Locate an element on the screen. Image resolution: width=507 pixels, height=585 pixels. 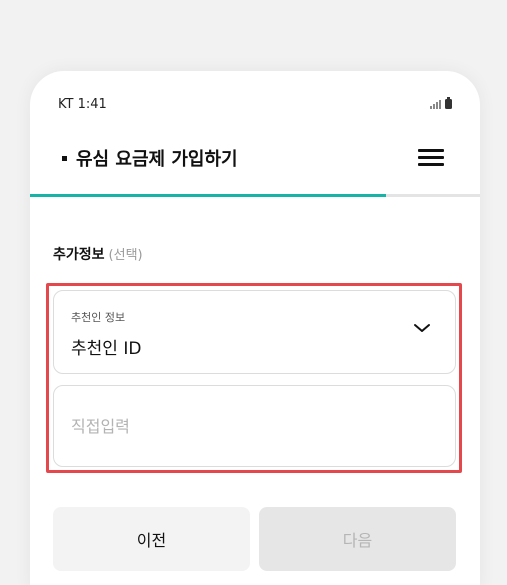
page-header: 유심 요금제 가입하기 is located at coordinates (254, 158).